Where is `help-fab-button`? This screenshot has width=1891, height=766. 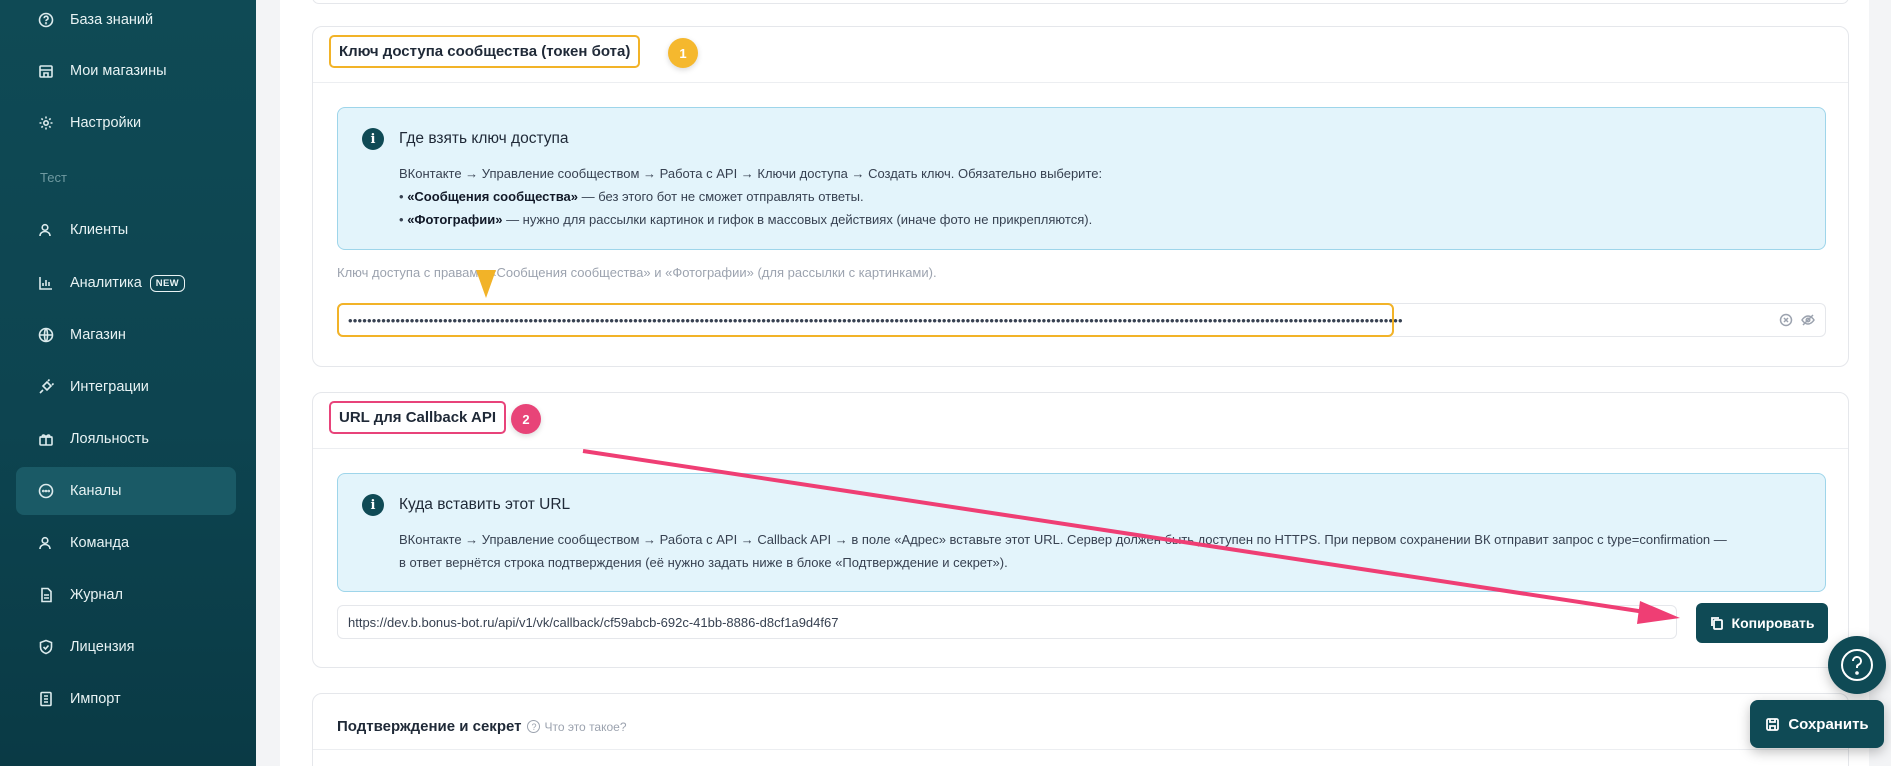
help-fab-button is located at coordinates (1857, 665).